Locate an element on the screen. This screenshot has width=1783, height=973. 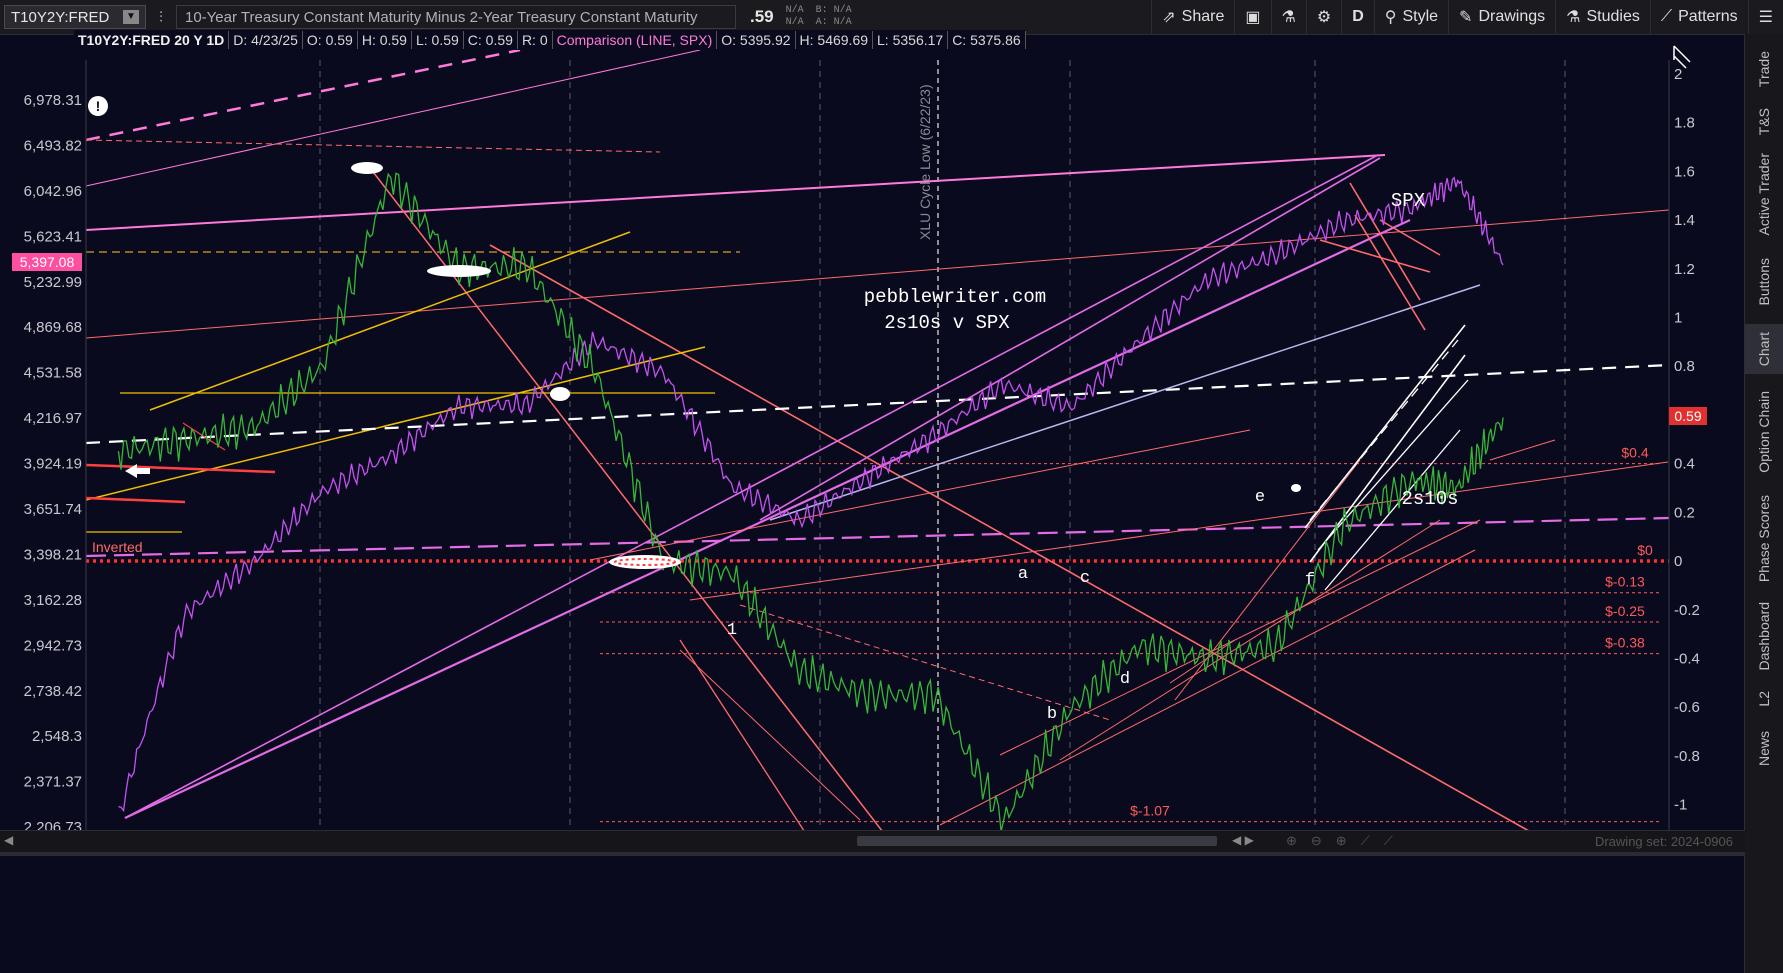
info-close: C: 0.59 is located at coordinates (491, 40).